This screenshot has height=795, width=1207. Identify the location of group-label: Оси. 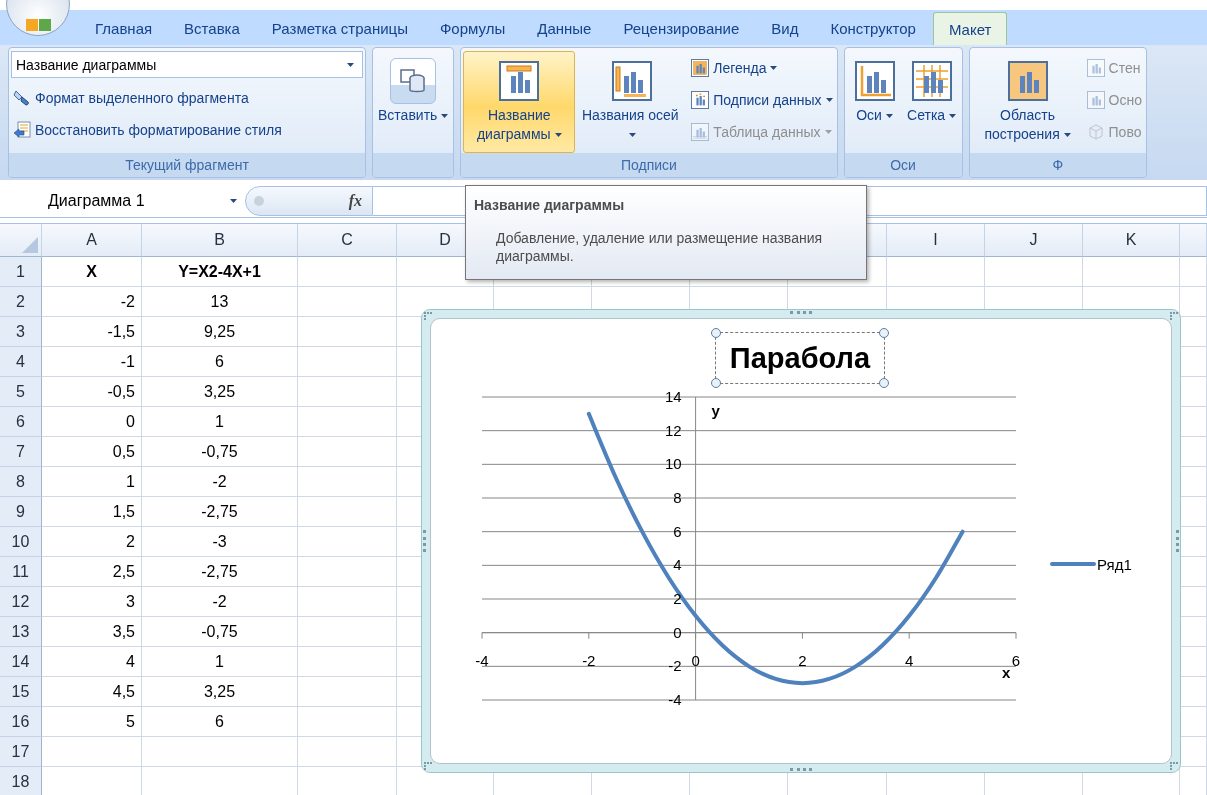
(903, 165).